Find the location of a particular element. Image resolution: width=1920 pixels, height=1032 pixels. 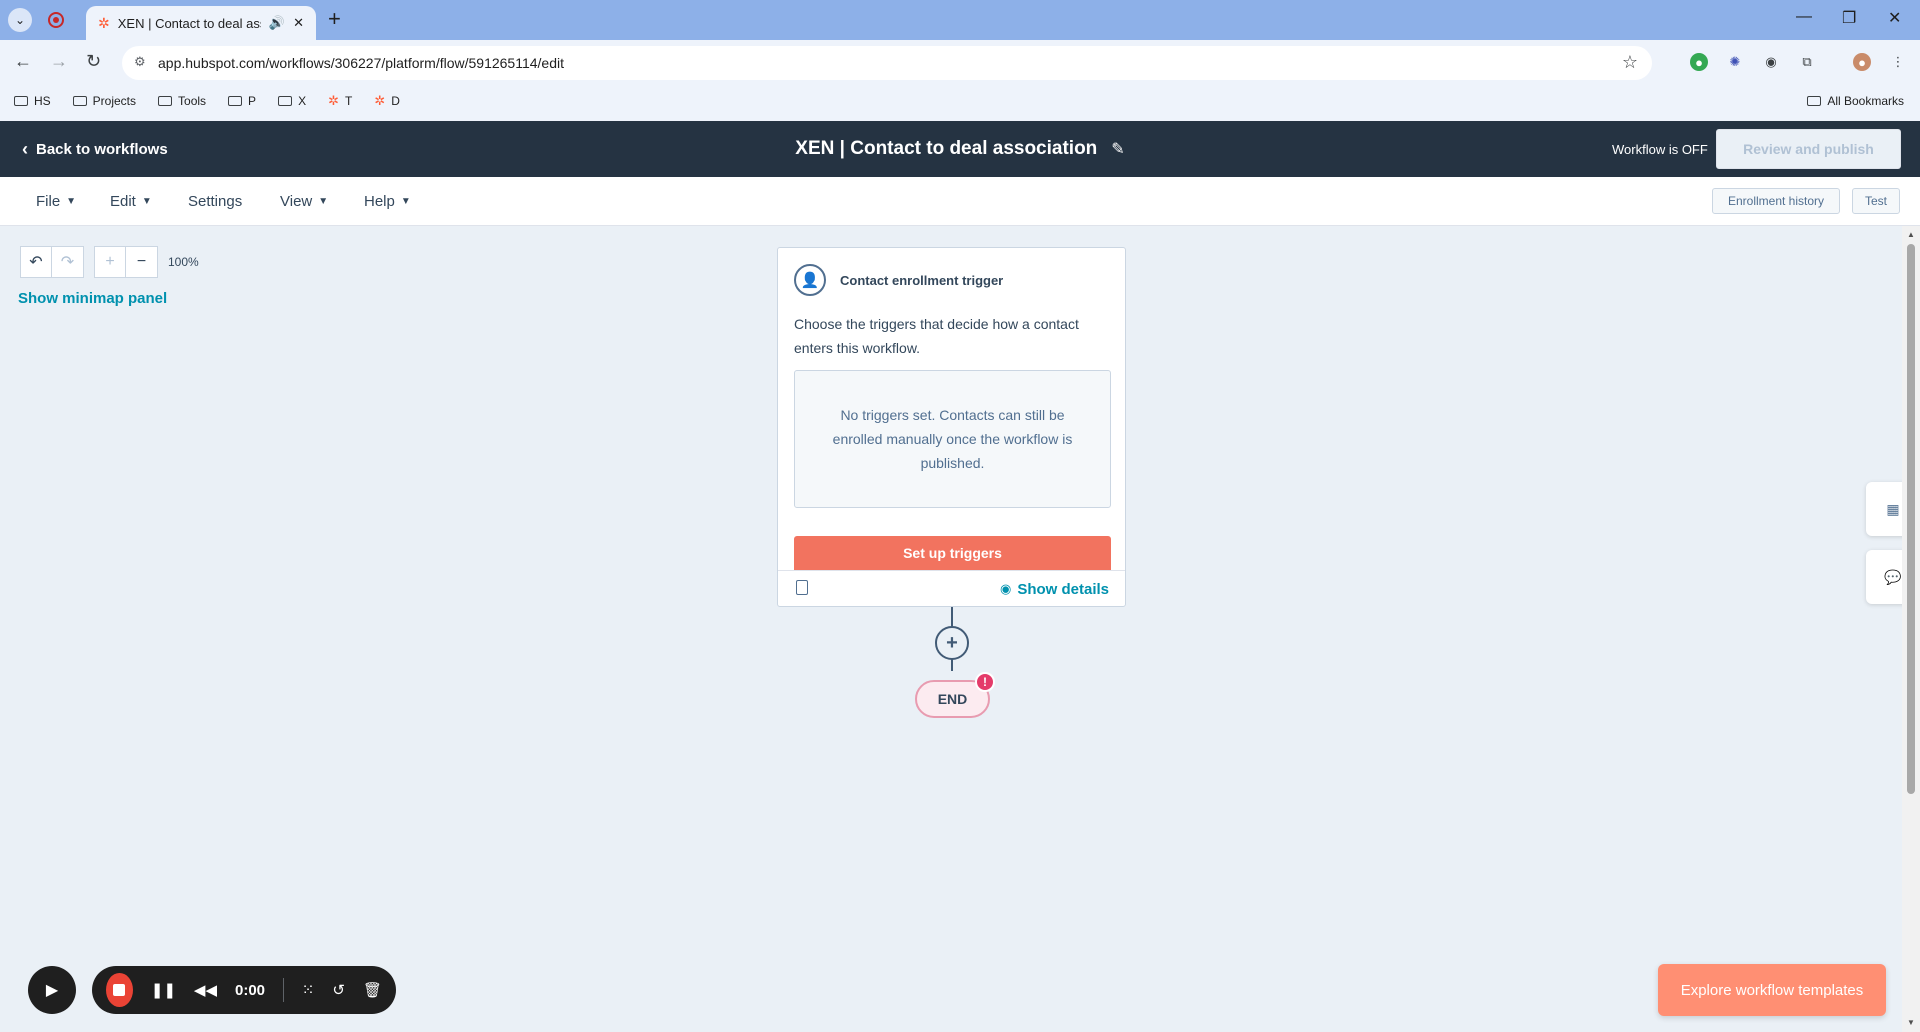

browser-menu-icon: ⋮ is located at coordinates (1898, 62).